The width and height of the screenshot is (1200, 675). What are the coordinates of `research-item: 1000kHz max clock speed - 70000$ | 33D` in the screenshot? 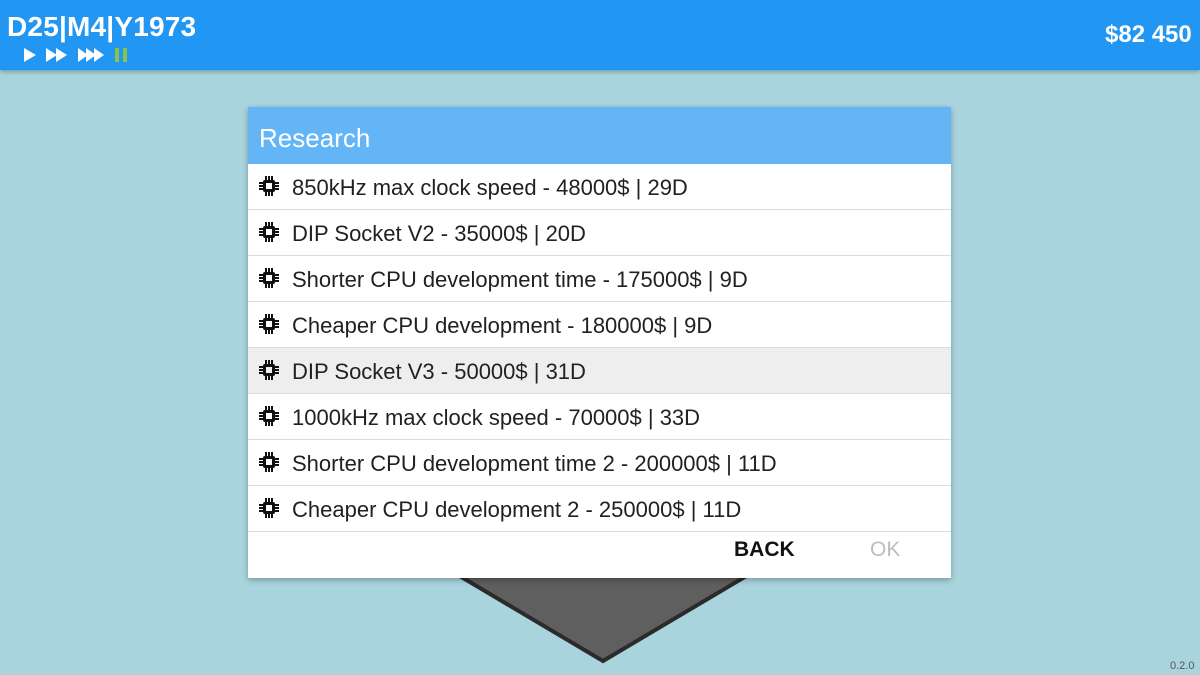 It's located at (599, 417).